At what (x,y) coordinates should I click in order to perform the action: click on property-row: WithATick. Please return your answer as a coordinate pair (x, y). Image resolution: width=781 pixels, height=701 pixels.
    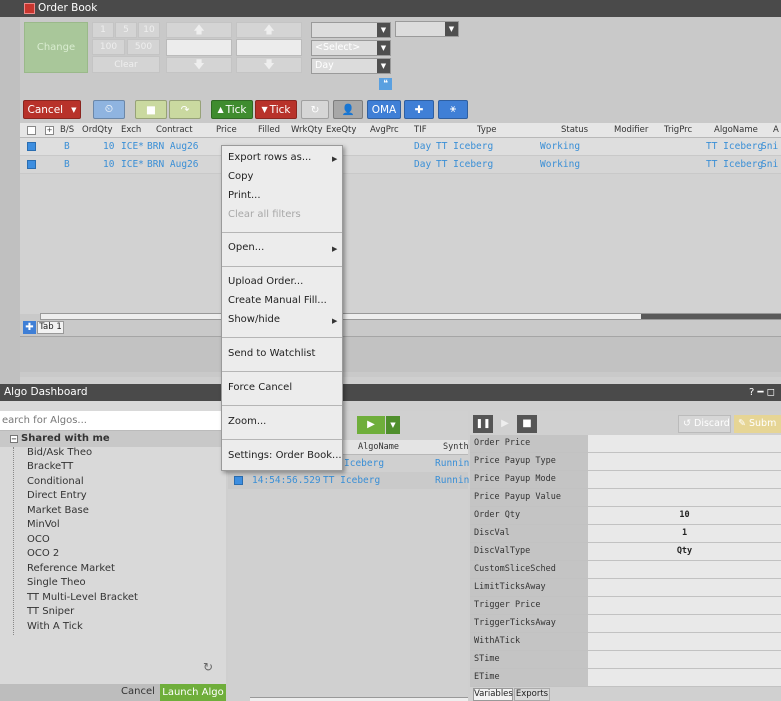
    Looking at the image, I should click on (625, 642).